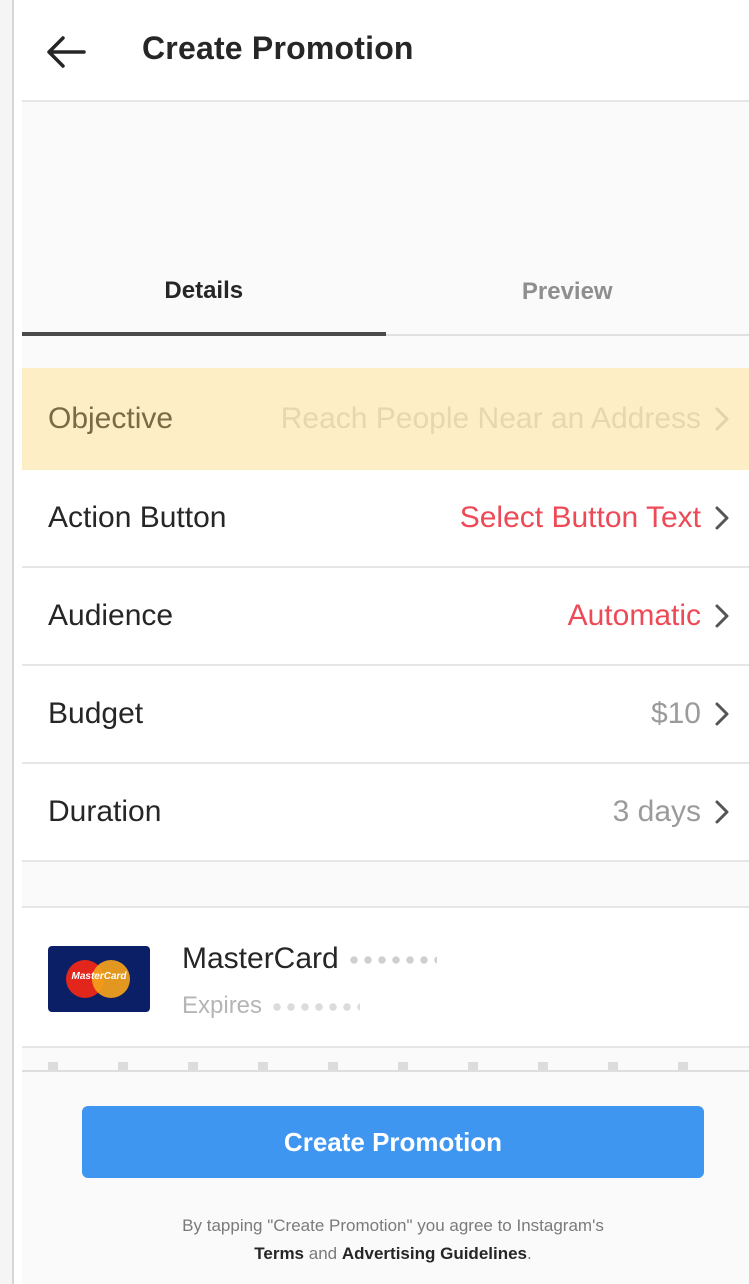  What do you see at coordinates (580, 517) in the screenshot?
I see `row-value: Select Button Text` at bounding box center [580, 517].